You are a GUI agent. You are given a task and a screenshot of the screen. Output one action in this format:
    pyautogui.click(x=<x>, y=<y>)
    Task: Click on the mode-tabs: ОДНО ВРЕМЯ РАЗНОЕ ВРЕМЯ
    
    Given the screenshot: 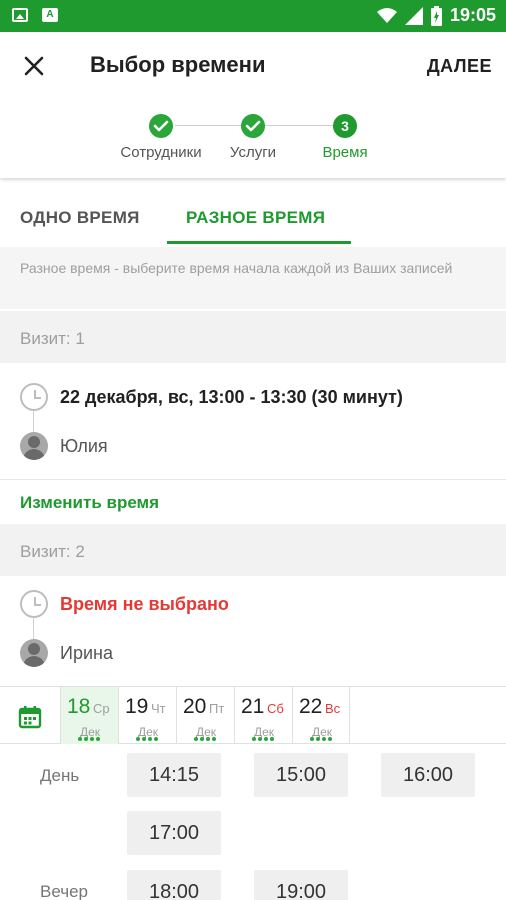 What is the action you would take?
    pyautogui.click(x=253, y=216)
    